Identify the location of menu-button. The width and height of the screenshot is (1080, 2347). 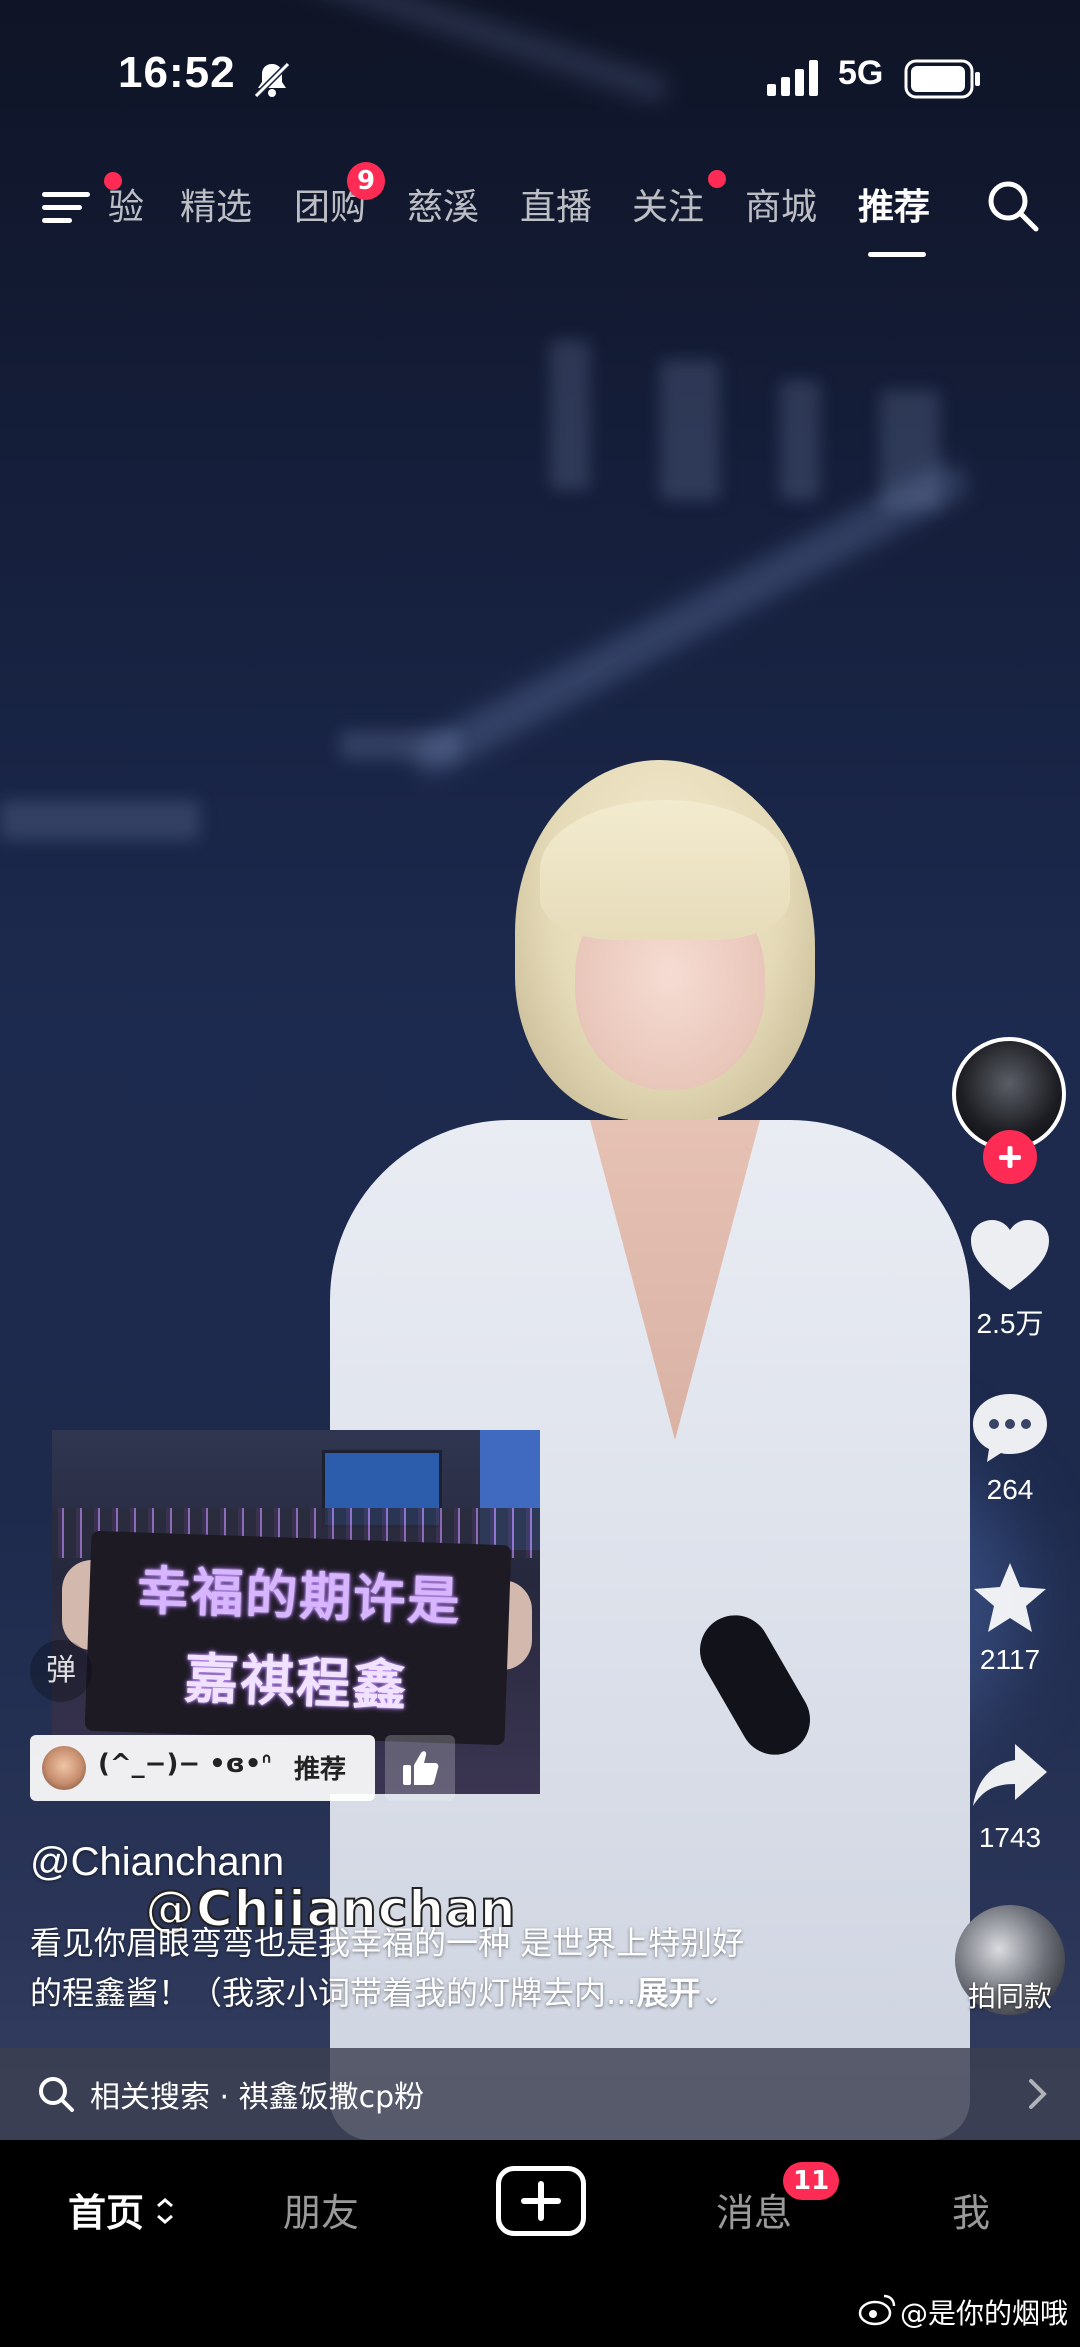
(70, 207).